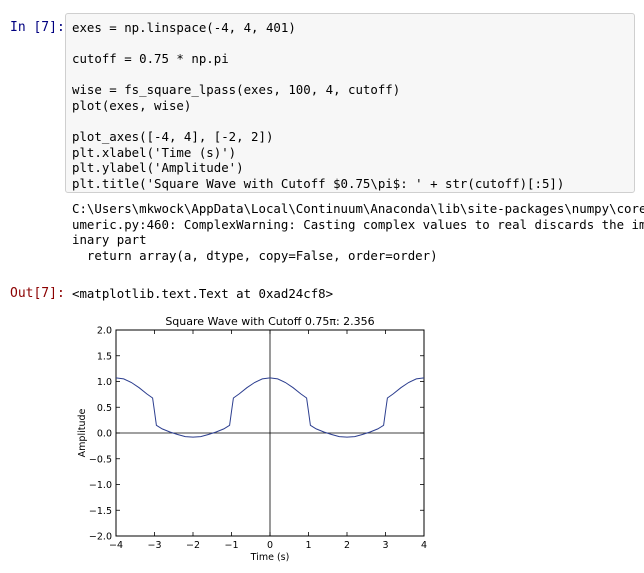 The height and width of the screenshot is (573, 644). I want to click on y-axis-label: Amplitude, so click(82, 433).